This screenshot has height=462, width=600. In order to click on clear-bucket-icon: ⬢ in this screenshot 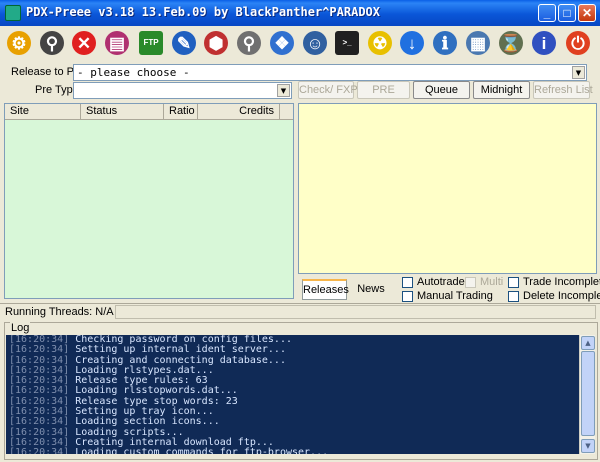, I will do `click(216, 43)`.